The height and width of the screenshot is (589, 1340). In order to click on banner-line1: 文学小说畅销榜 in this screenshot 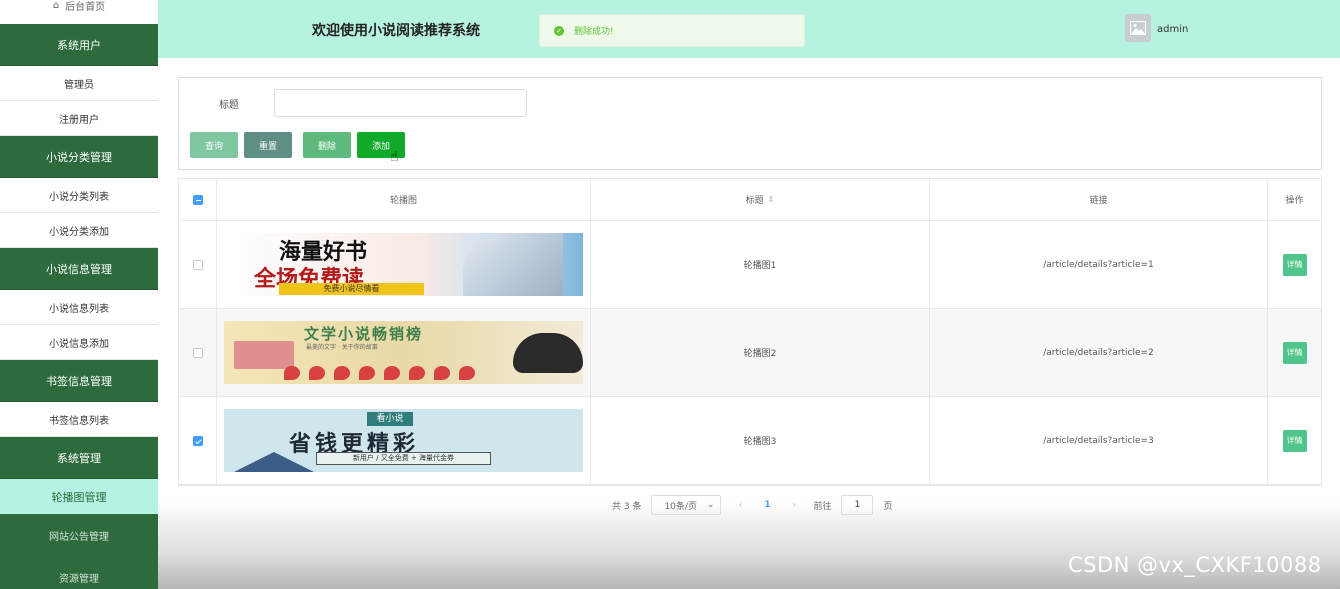, I will do `click(364, 334)`.